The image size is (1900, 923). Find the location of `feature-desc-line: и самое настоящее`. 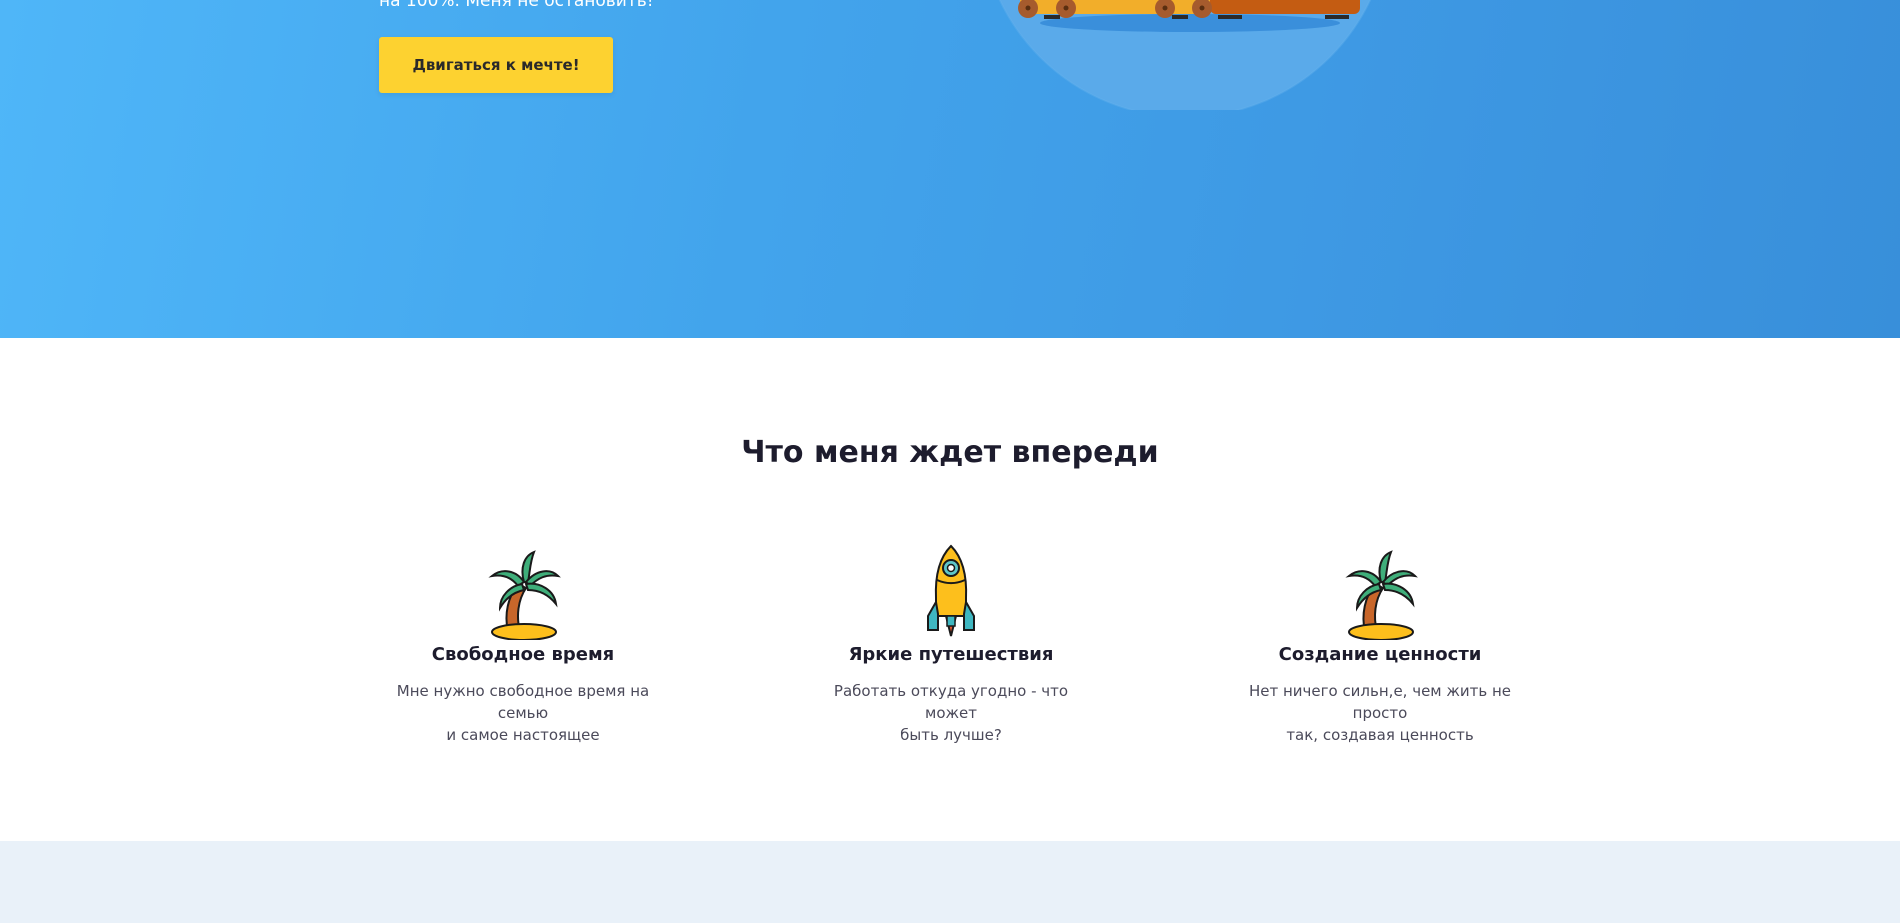

feature-desc-line: и самое настоящее is located at coordinates (523, 735).